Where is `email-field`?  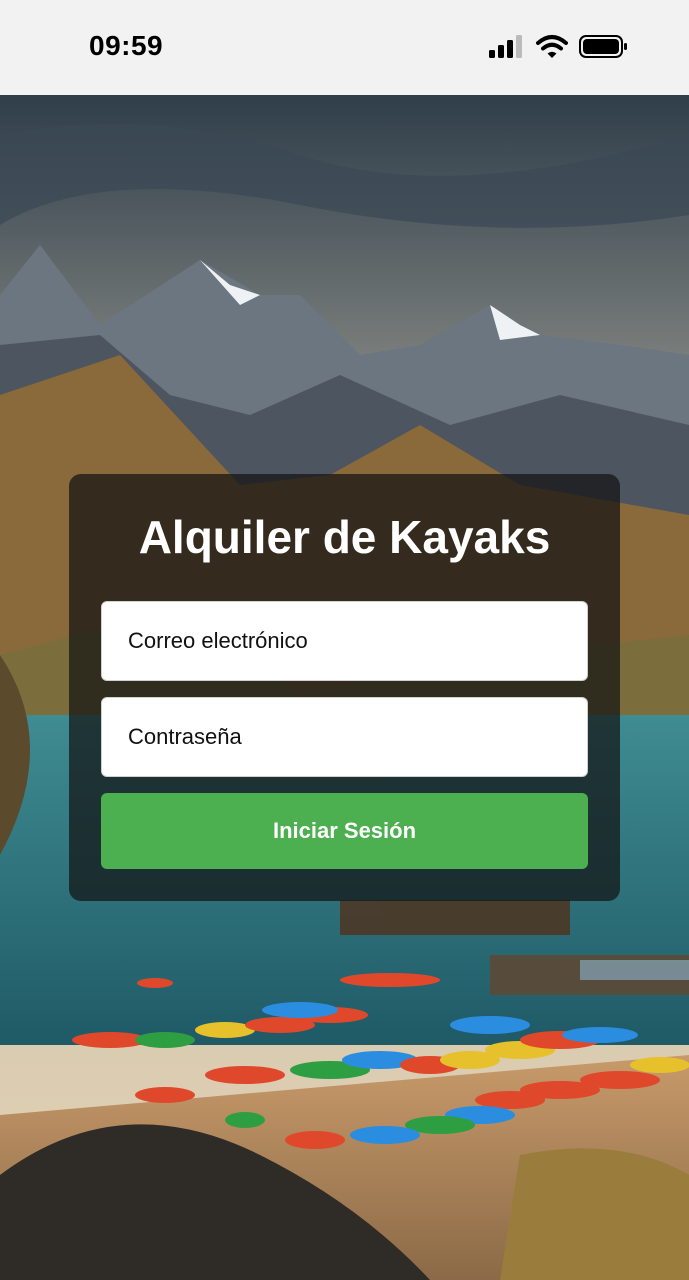 email-field is located at coordinates (344, 641).